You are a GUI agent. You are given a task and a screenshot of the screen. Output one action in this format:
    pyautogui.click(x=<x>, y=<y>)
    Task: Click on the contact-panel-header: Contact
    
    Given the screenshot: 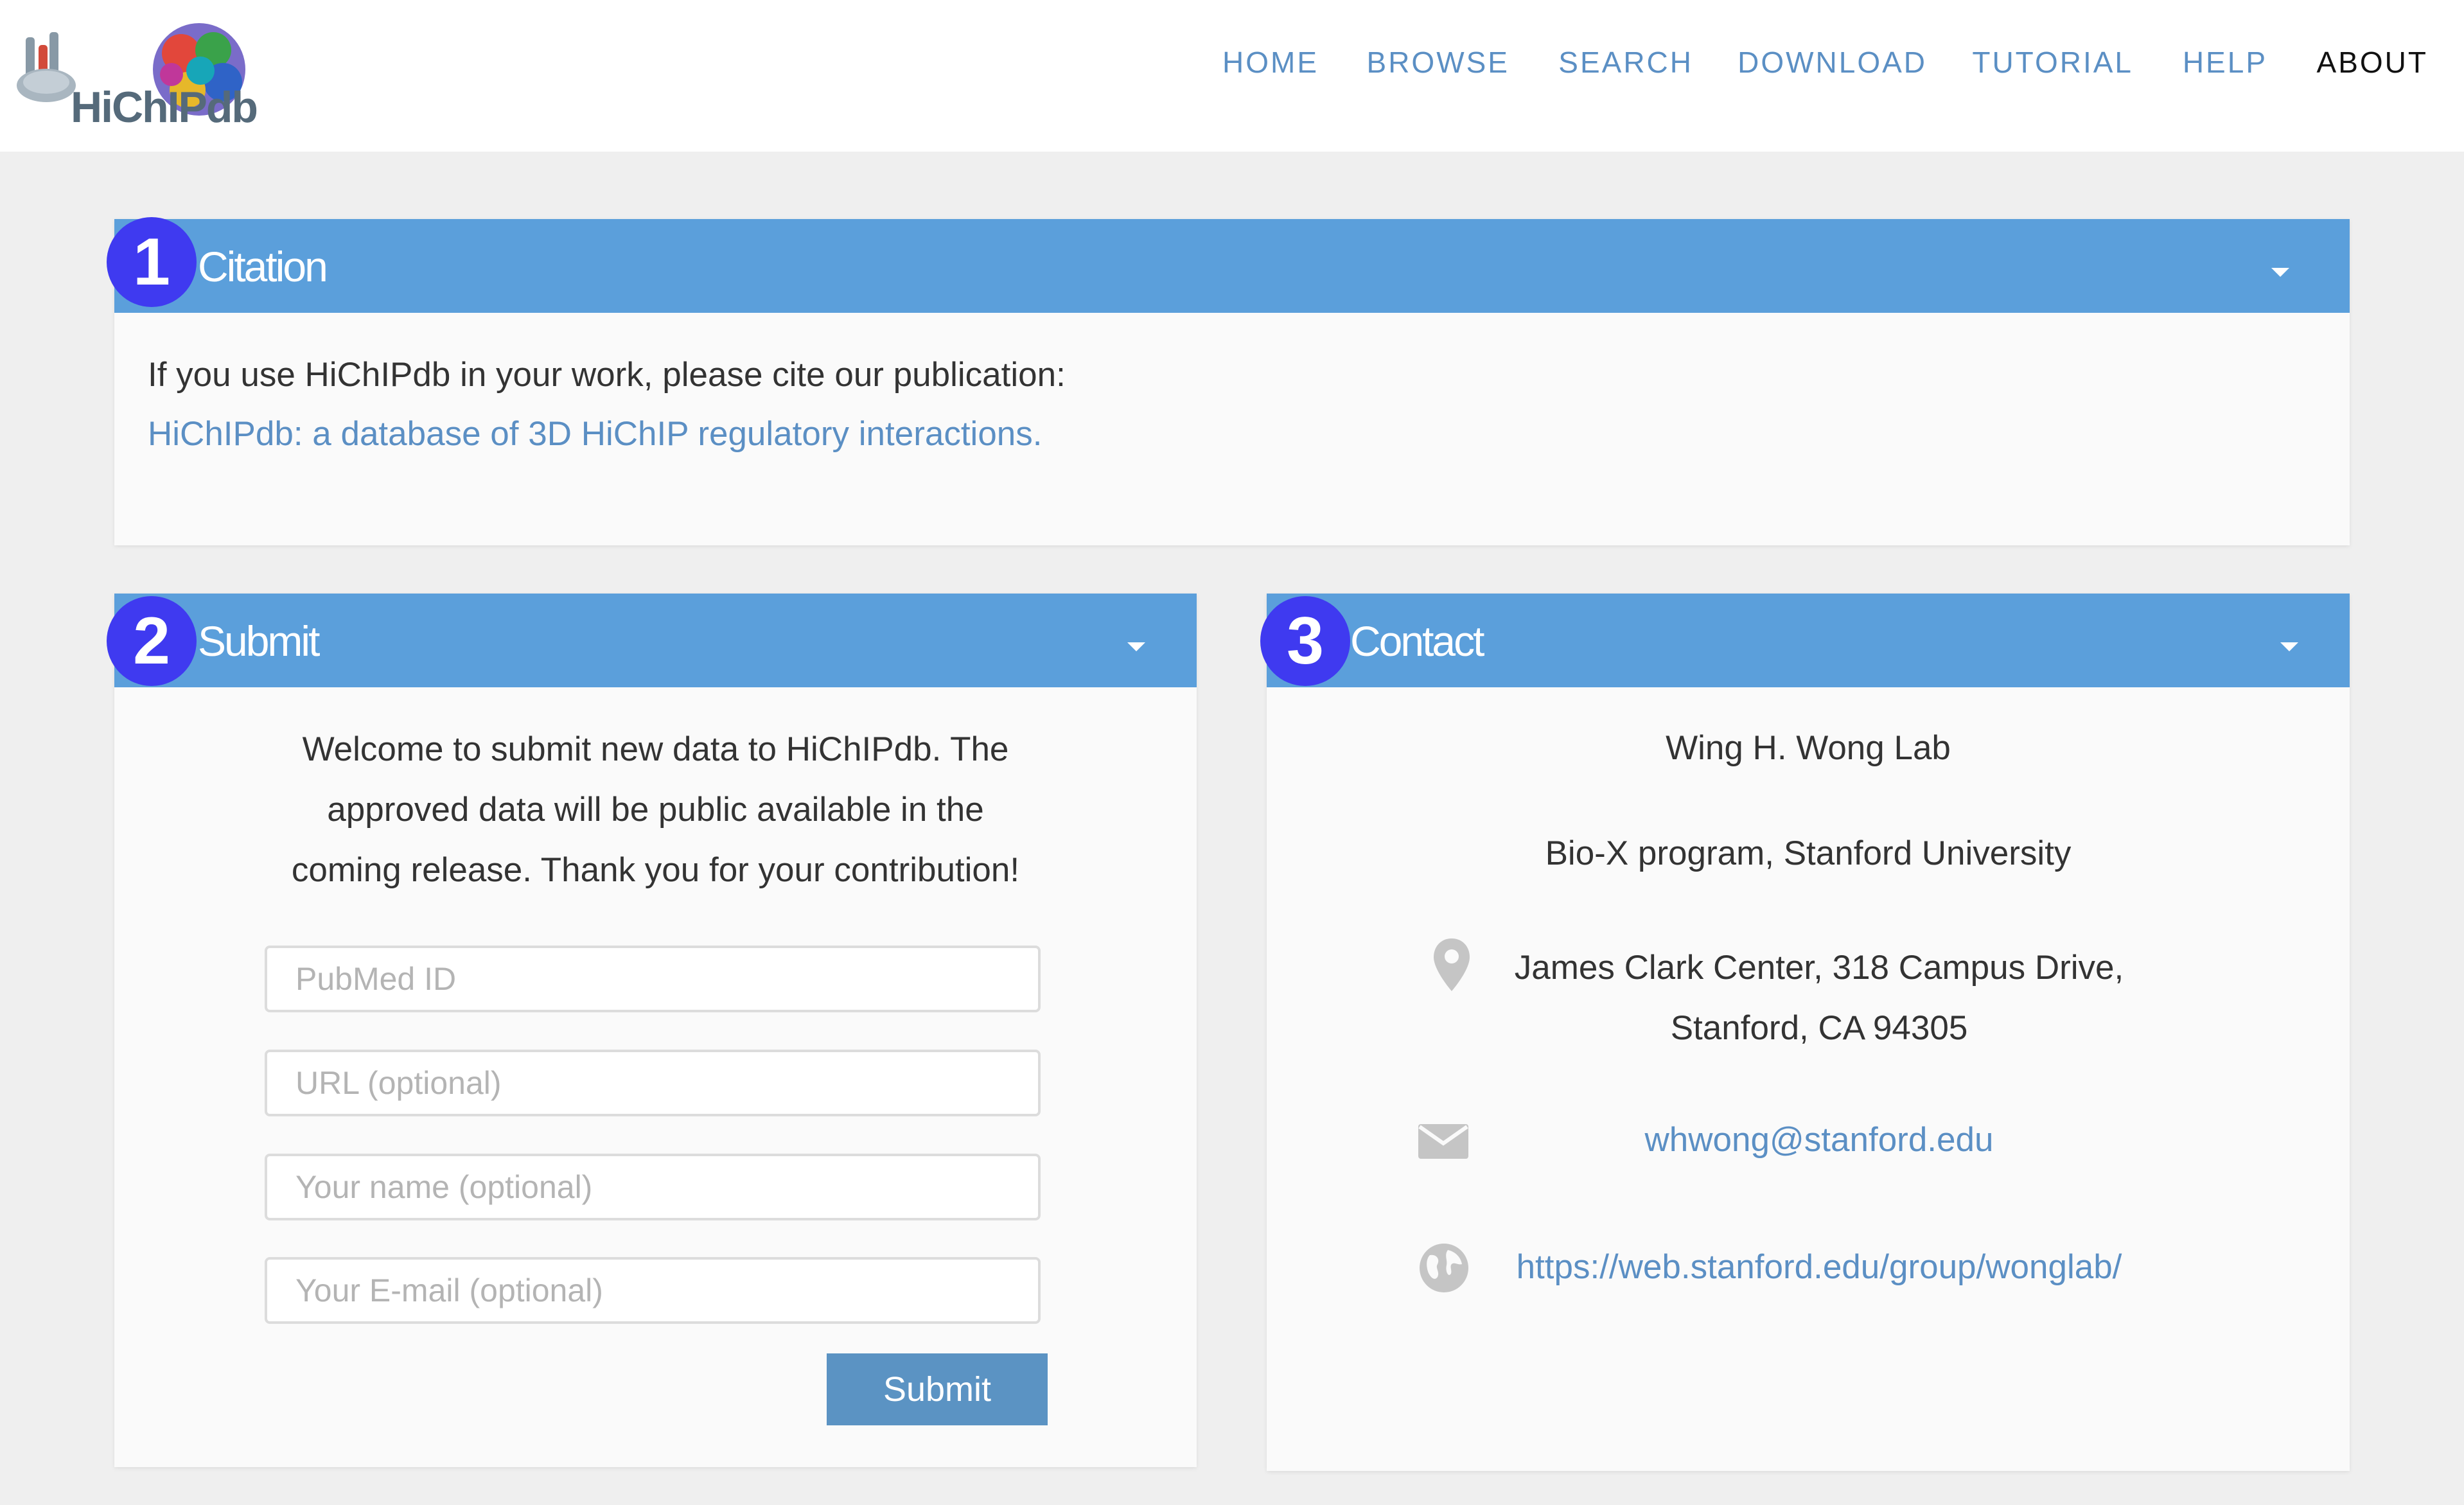 What is the action you would take?
    pyautogui.click(x=1808, y=640)
    